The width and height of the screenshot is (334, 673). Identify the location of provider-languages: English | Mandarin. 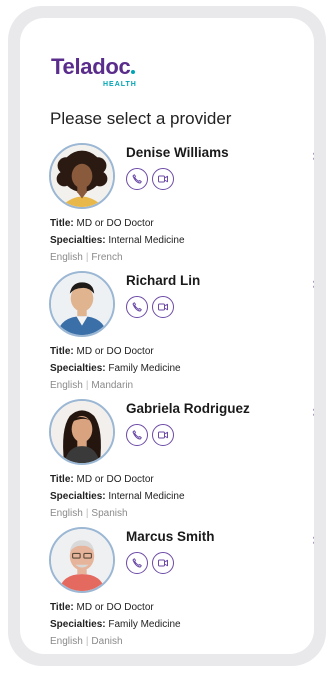
(92, 385).